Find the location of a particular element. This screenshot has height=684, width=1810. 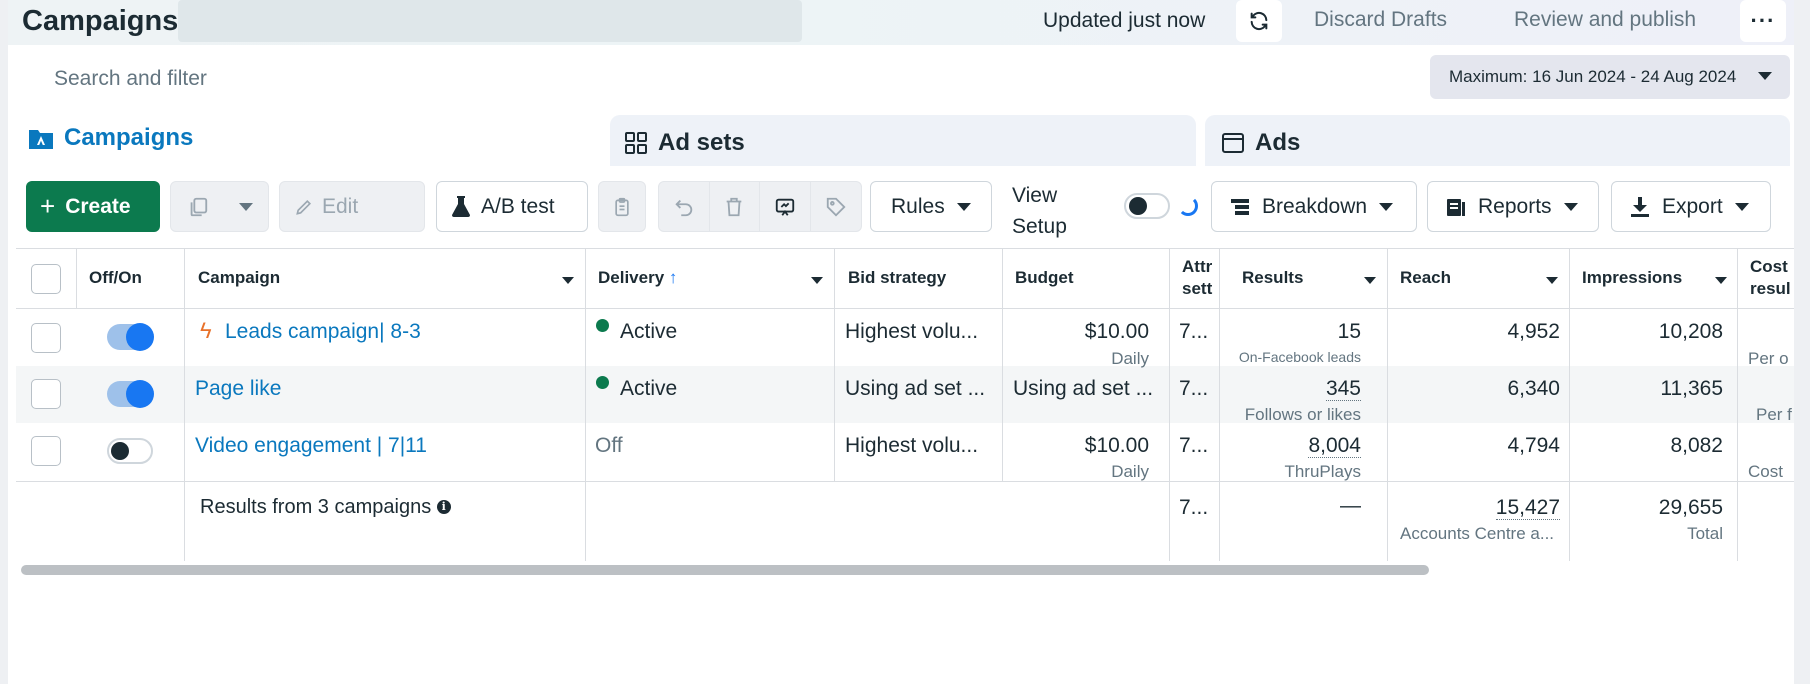

results-value: 345 is located at coordinates (1343, 389).